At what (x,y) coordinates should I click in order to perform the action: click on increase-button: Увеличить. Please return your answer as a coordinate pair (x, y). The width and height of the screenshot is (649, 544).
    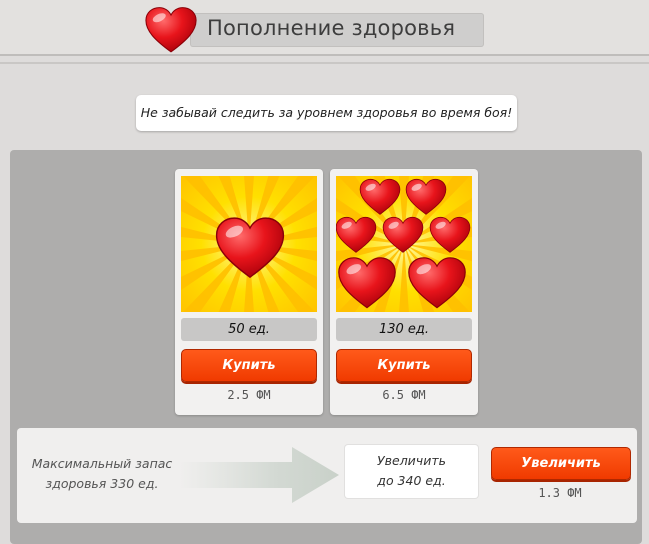
    Looking at the image, I should click on (561, 463).